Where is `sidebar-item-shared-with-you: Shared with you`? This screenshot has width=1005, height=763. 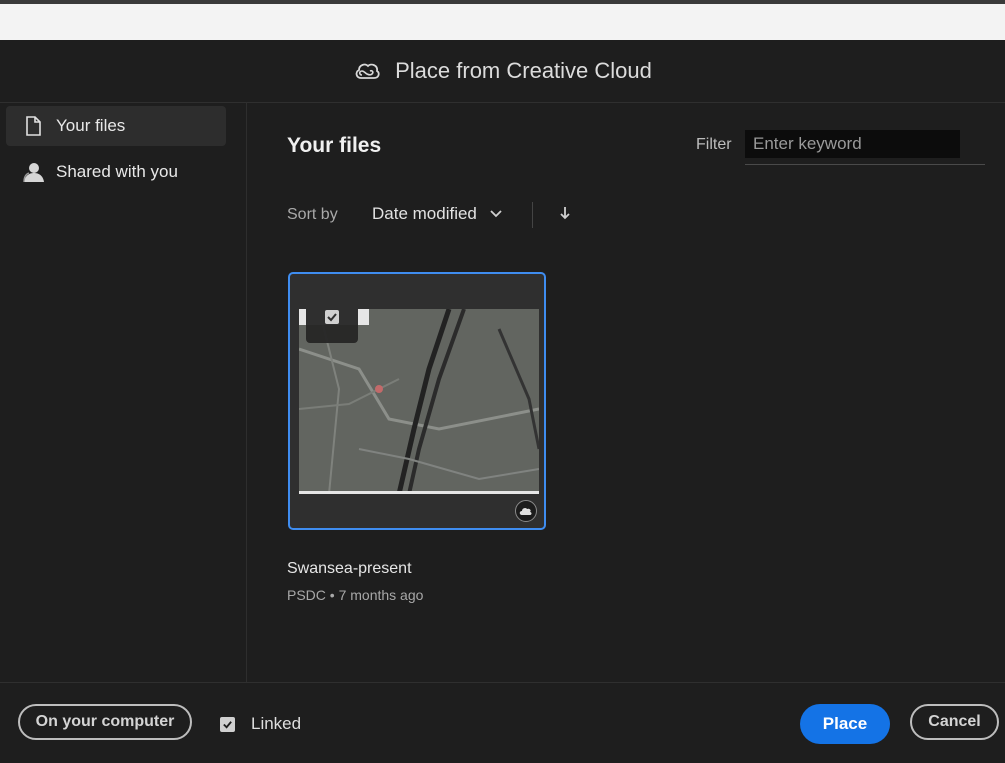 sidebar-item-shared-with-you: Shared with you is located at coordinates (116, 172).